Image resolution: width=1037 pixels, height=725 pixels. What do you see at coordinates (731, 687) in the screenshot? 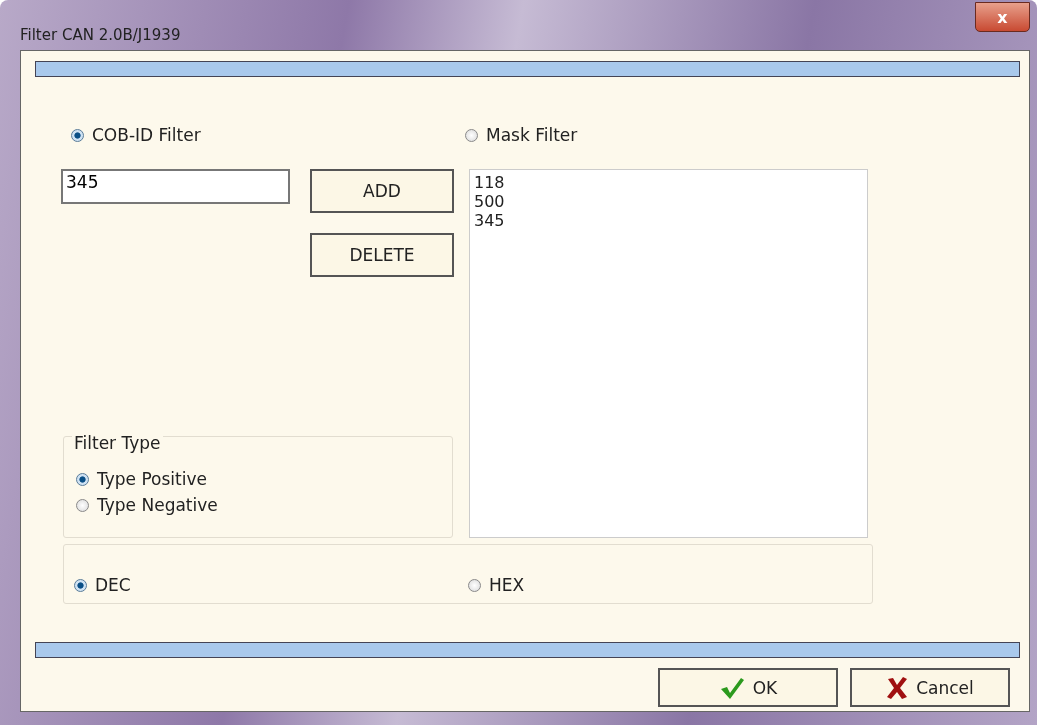
I see `check-icon` at bounding box center [731, 687].